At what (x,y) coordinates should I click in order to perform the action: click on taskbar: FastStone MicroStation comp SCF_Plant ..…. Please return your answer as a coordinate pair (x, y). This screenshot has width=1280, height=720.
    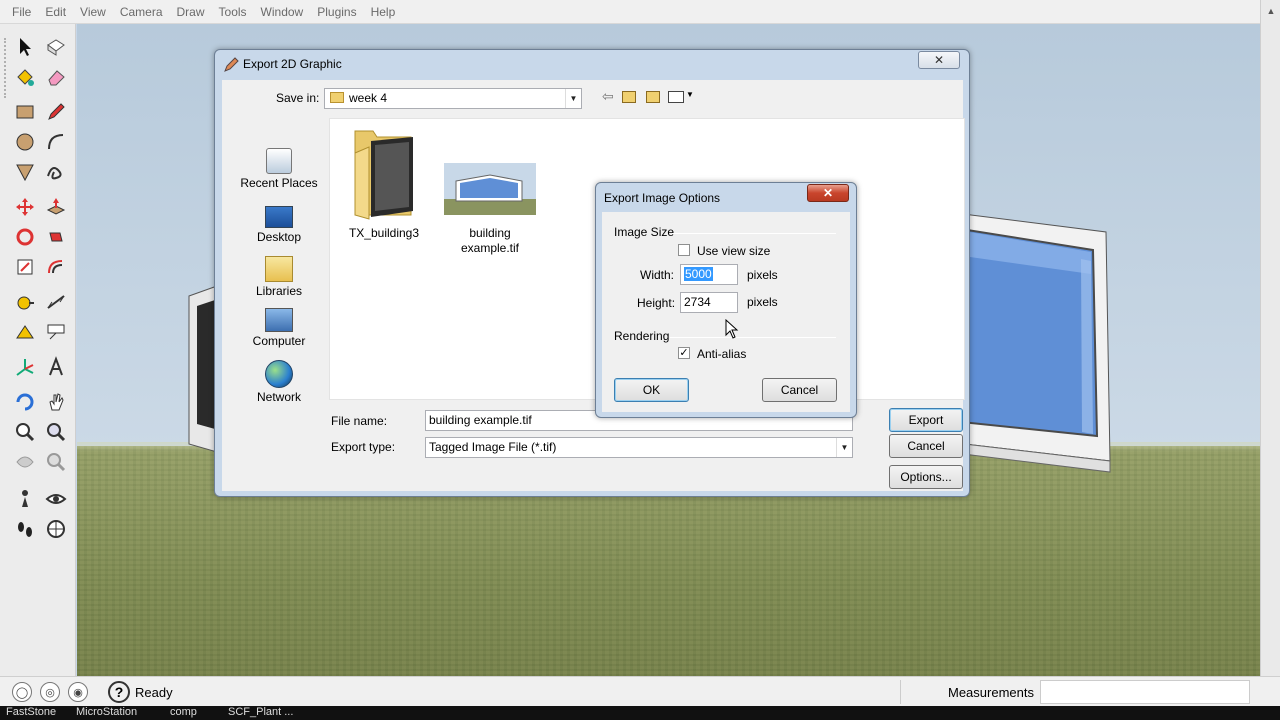
    Looking at the image, I should click on (640, 713).